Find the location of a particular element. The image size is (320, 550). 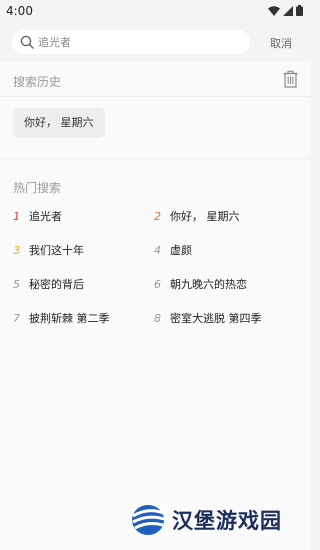

hot-item-2: 2 你好， 星期六 is located at coordinates (197, 216).